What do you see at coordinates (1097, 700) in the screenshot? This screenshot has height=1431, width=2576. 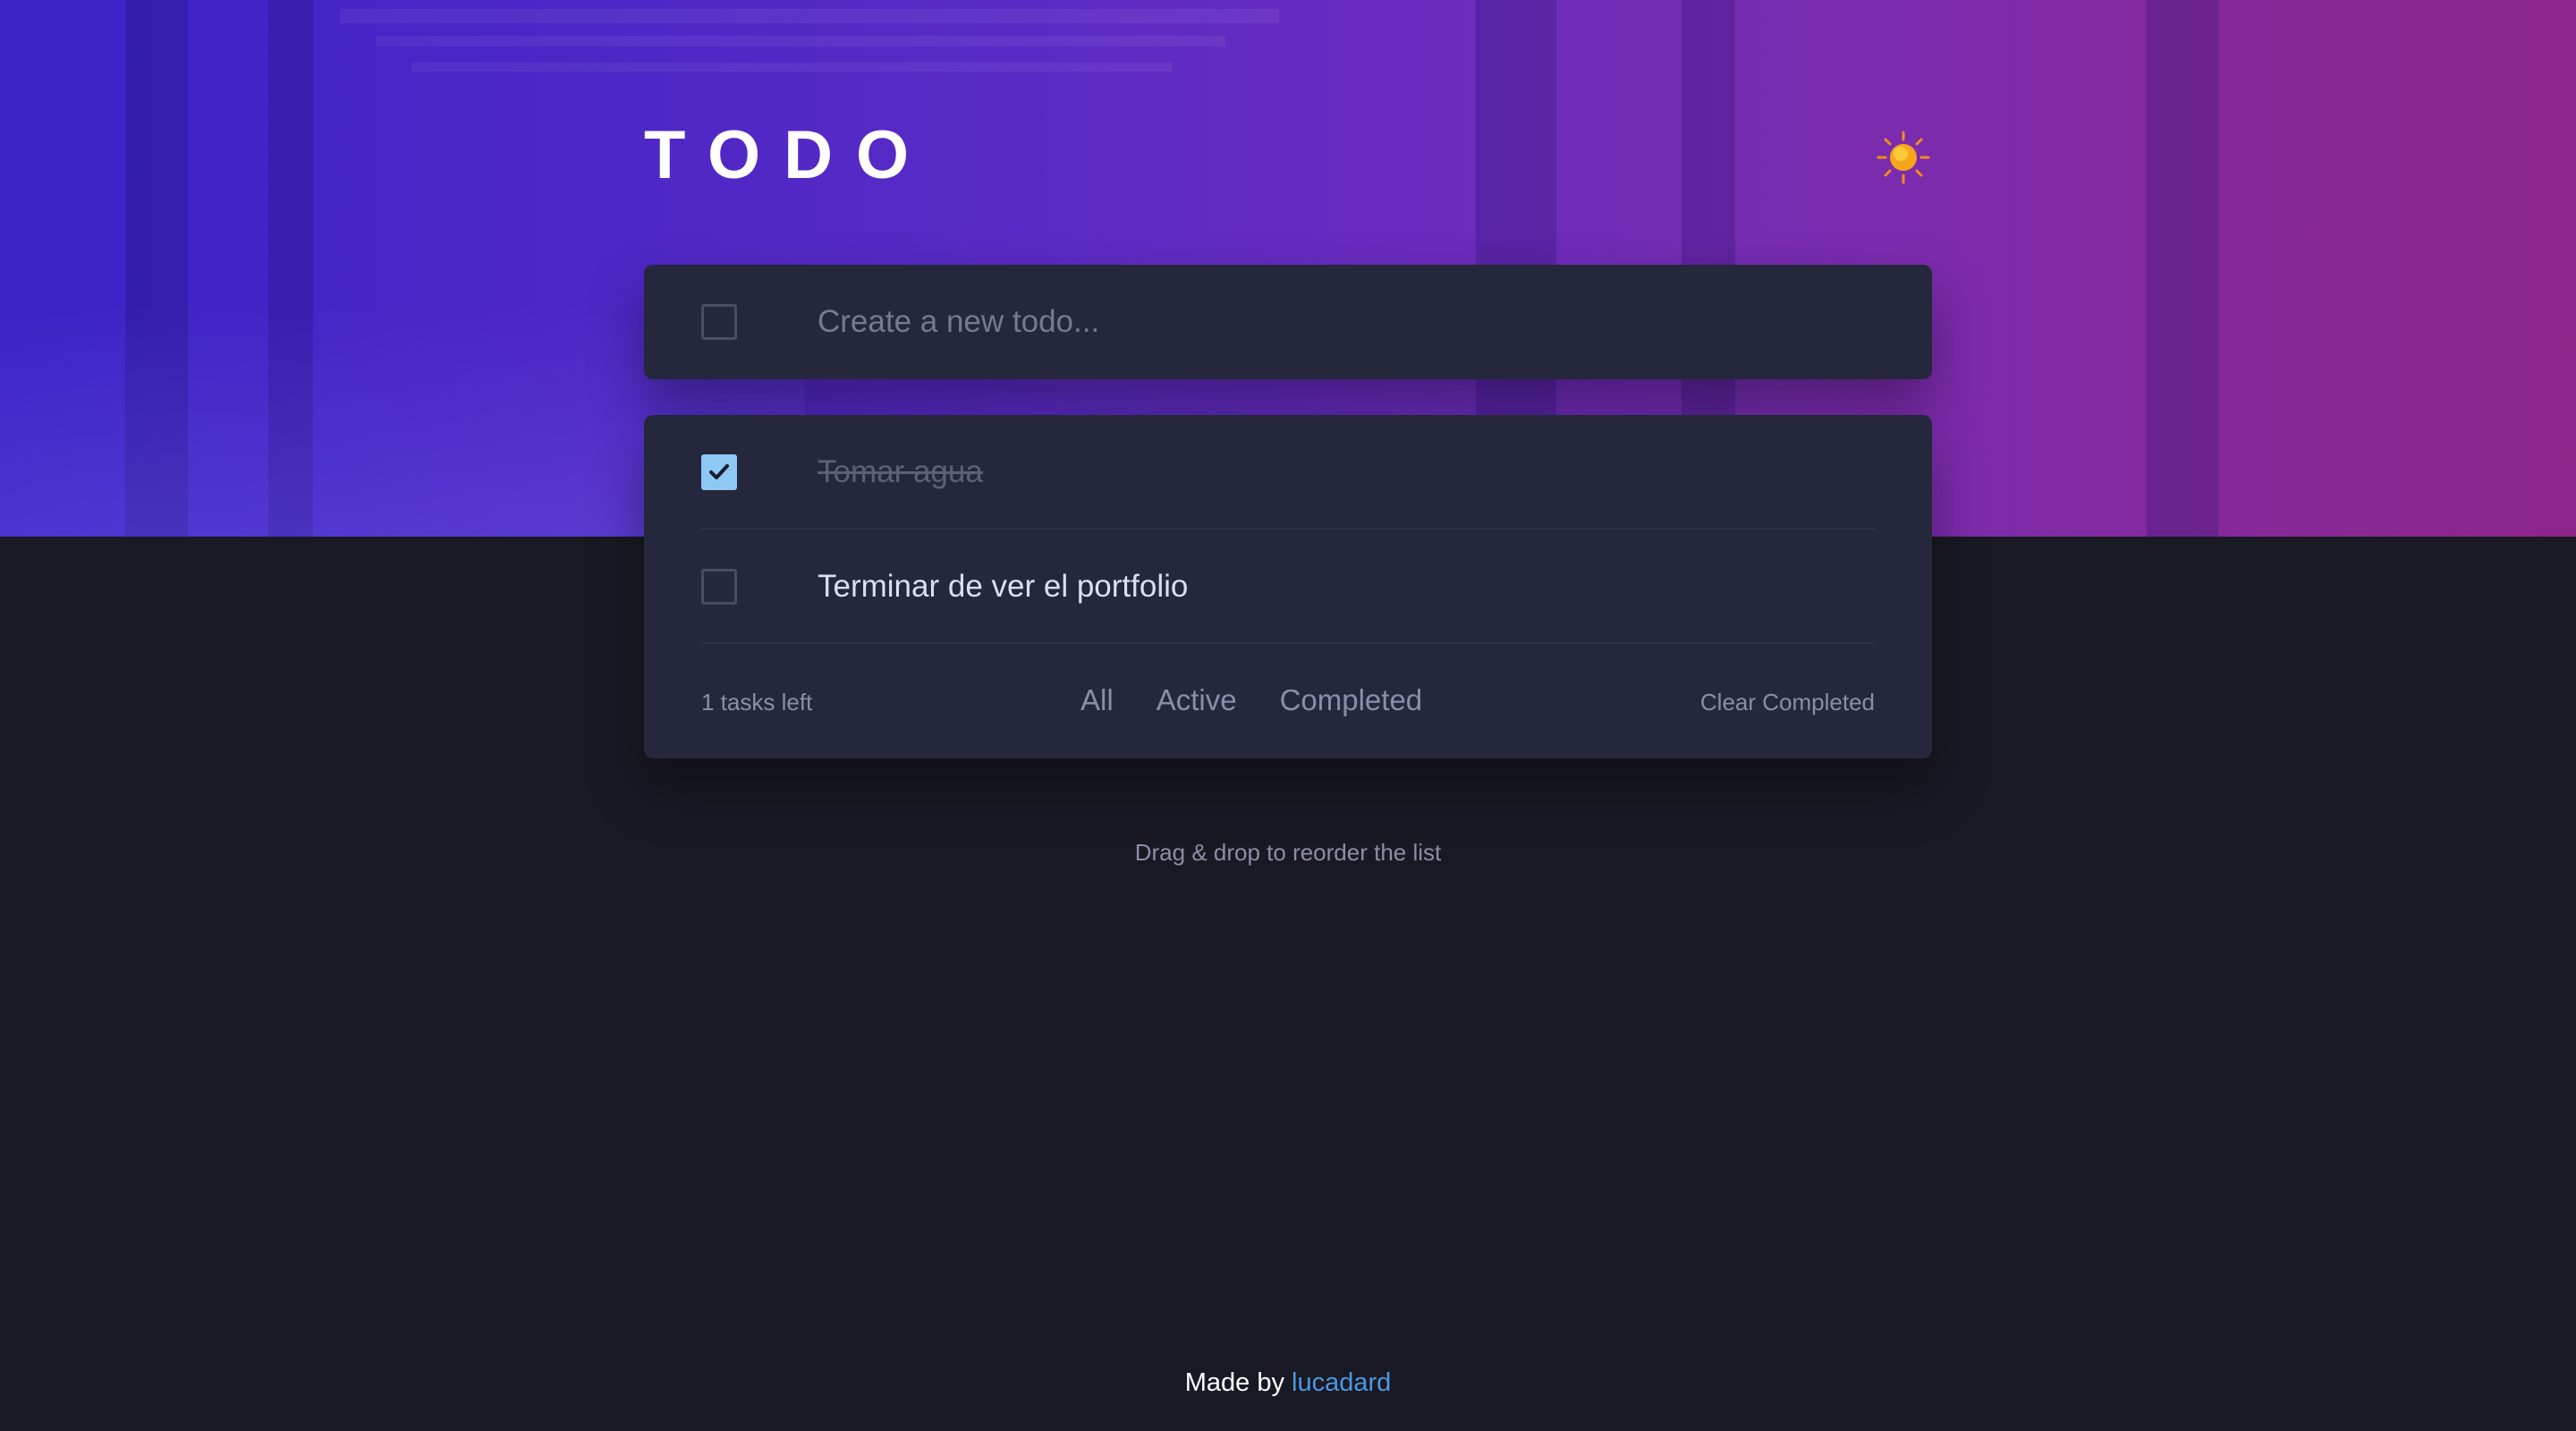 I see `filter-all: All` at bounding box center [1097, 700].